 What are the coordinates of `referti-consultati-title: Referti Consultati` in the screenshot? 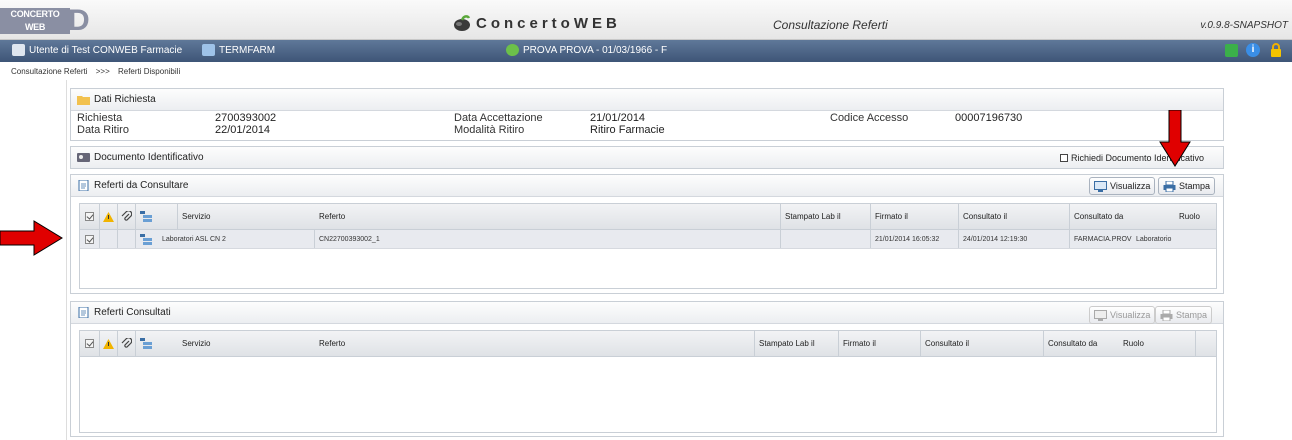 It's located at (132, 312).